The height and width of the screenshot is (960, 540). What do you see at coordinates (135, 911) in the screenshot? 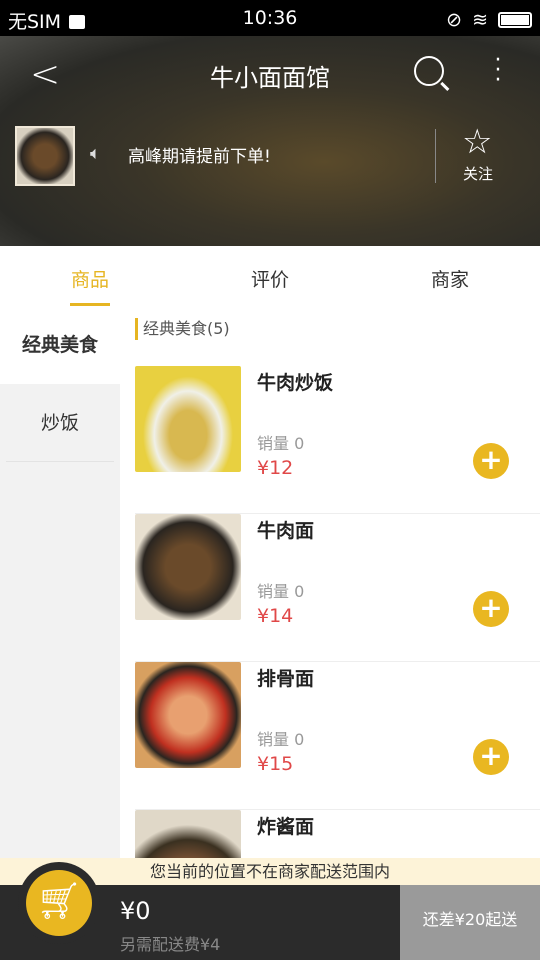
I see `cart-total: ¥0` at bounding box center [135, 911].